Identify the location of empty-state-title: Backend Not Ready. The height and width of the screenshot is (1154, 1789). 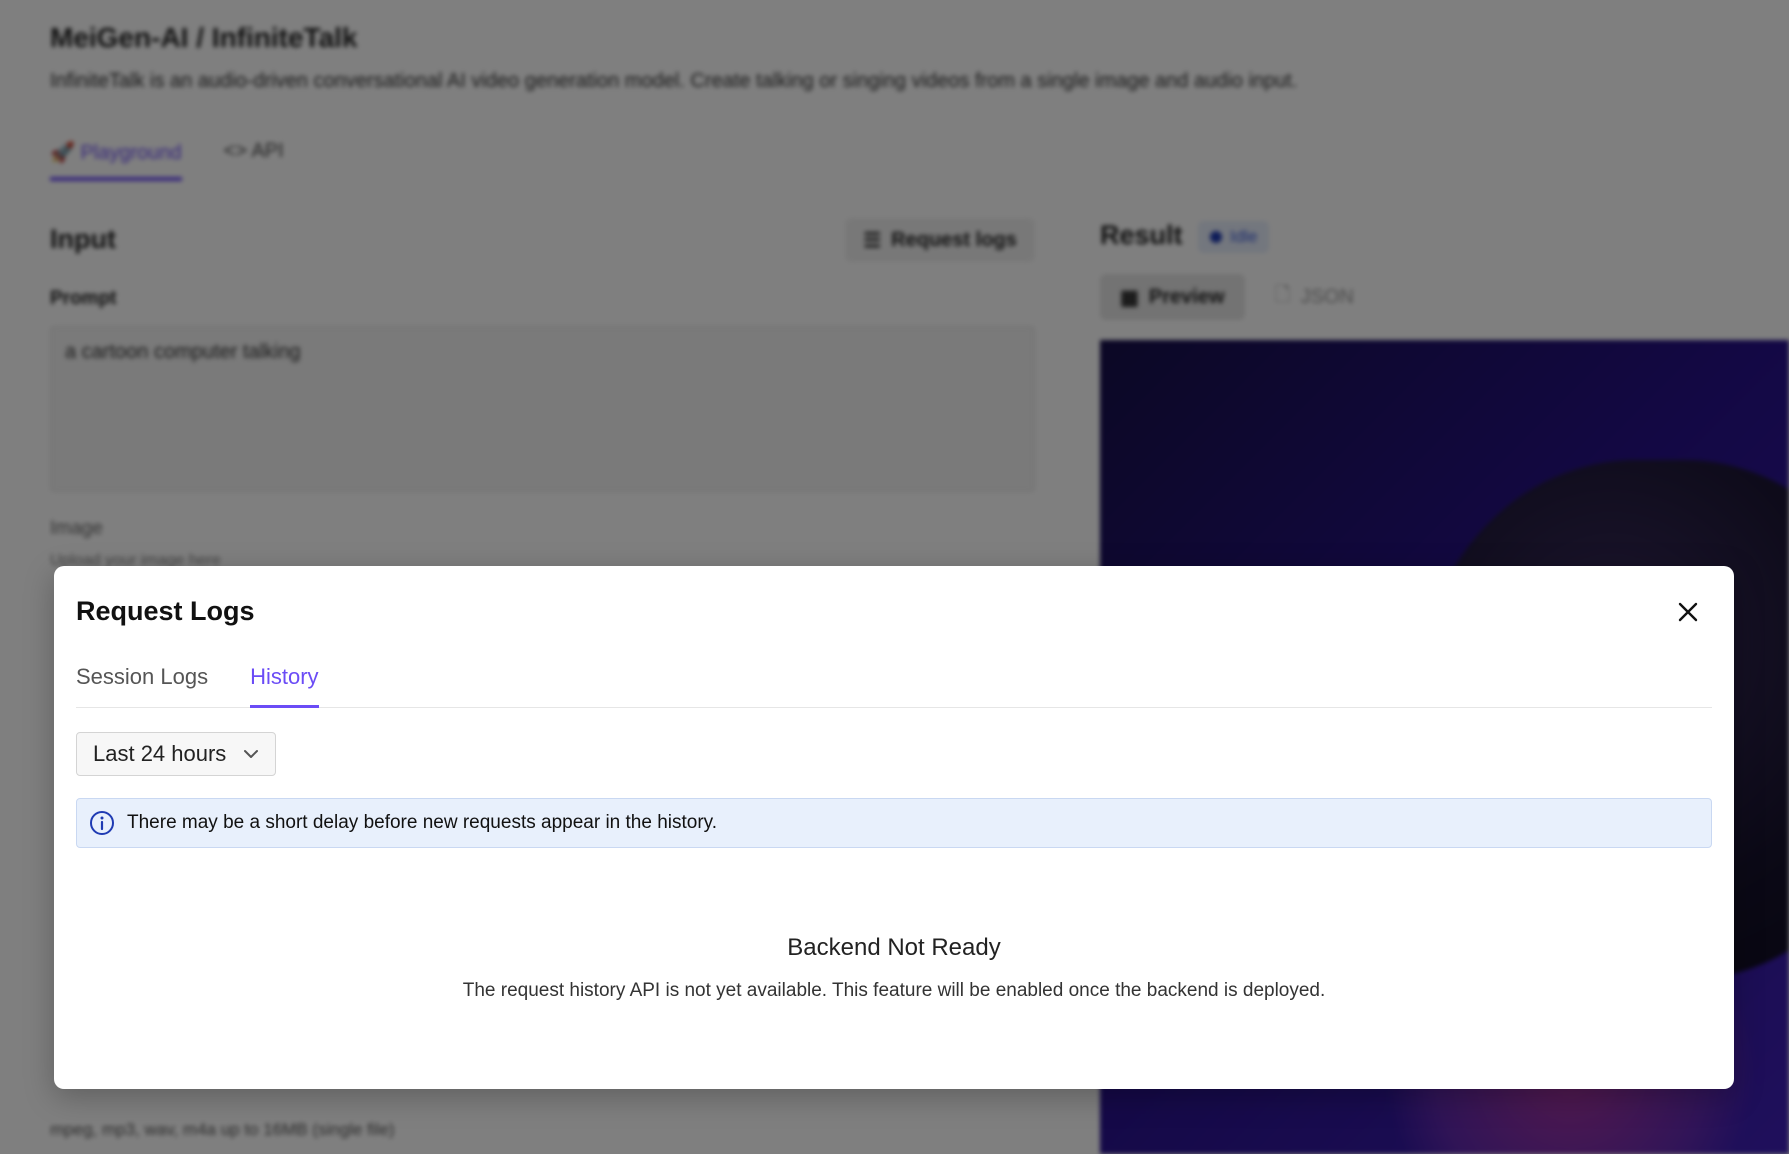
(894, 947).